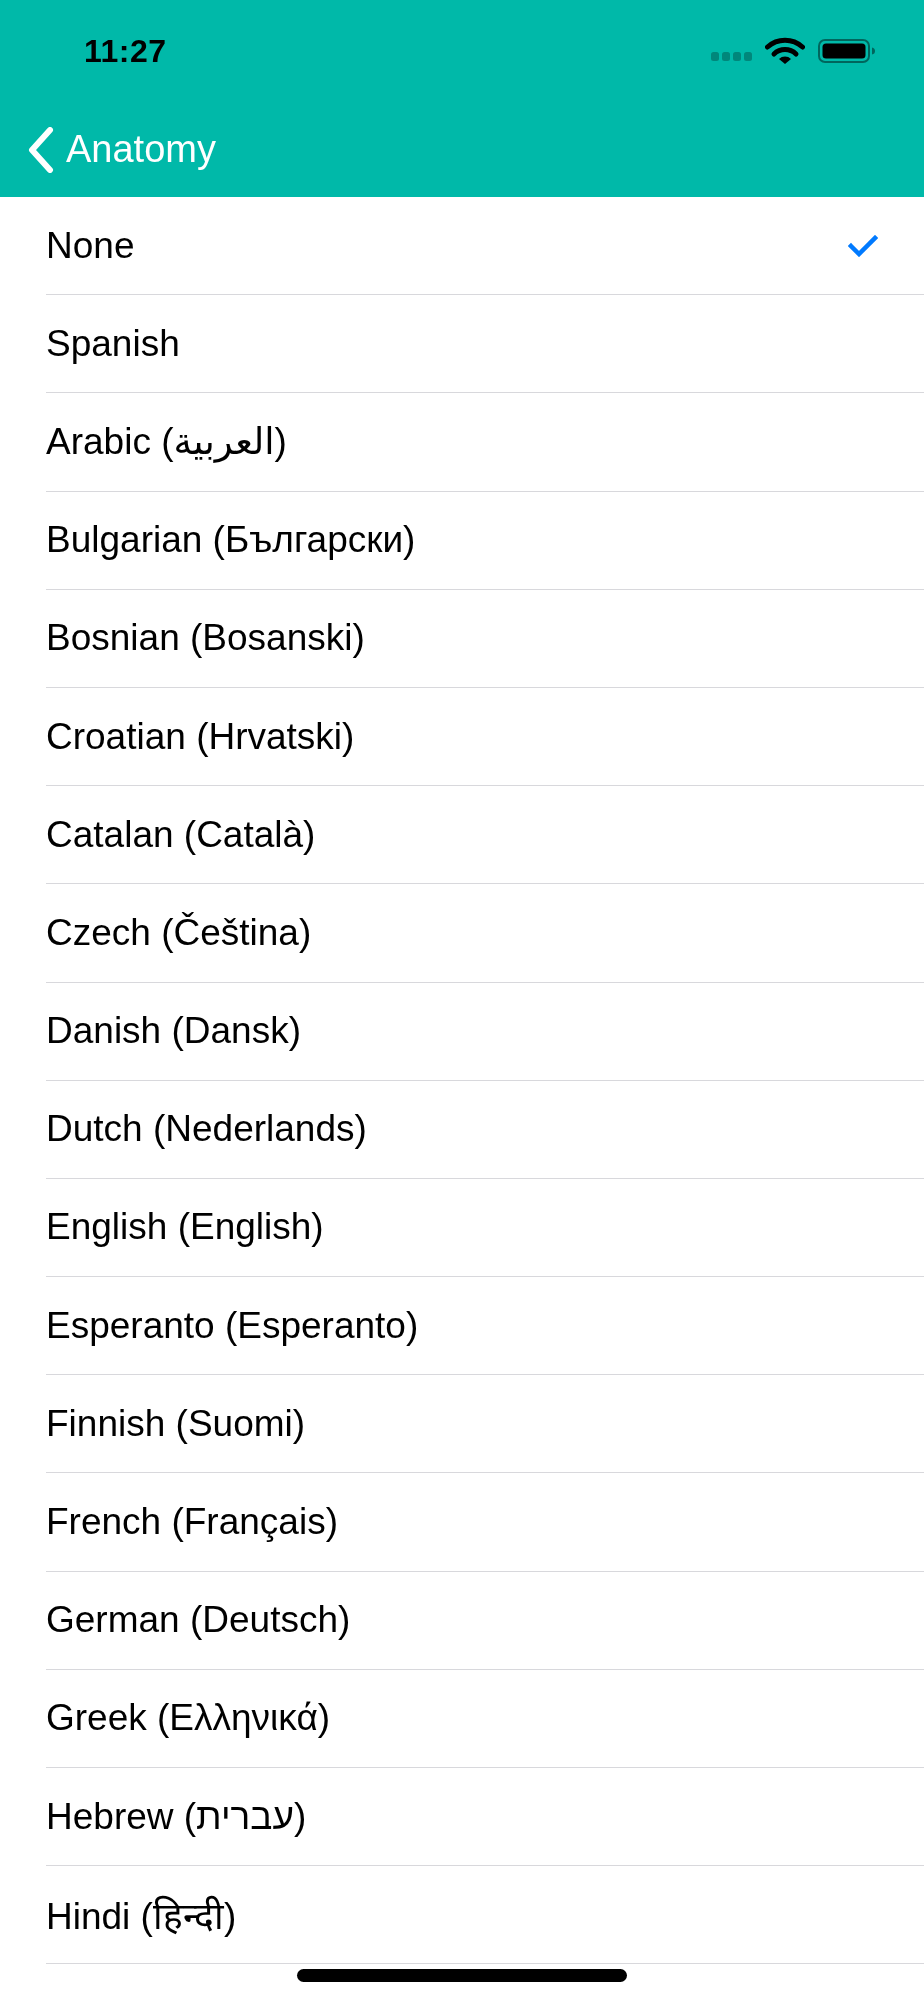 Image resolution: width=924 pixels, height=2000 pixels. I want to click on language-option: French (Français), so click(485, 1522).